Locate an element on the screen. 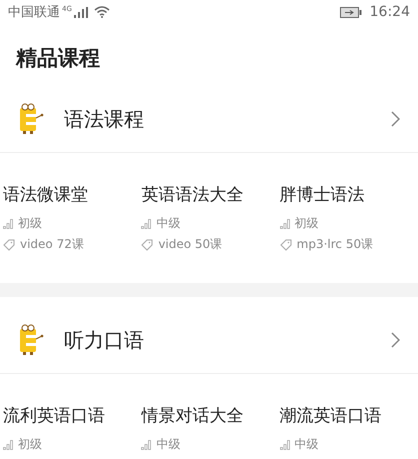 Image resolution: width=418 pixels, height=459 pixels. course-info: video 72课 is located at coordinates (52, 244).